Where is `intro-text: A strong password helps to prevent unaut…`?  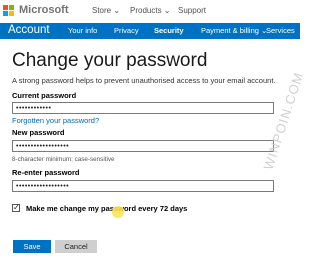 intro-text: A strong password helps to prevent unaut… is located at coordinates (144, 80).